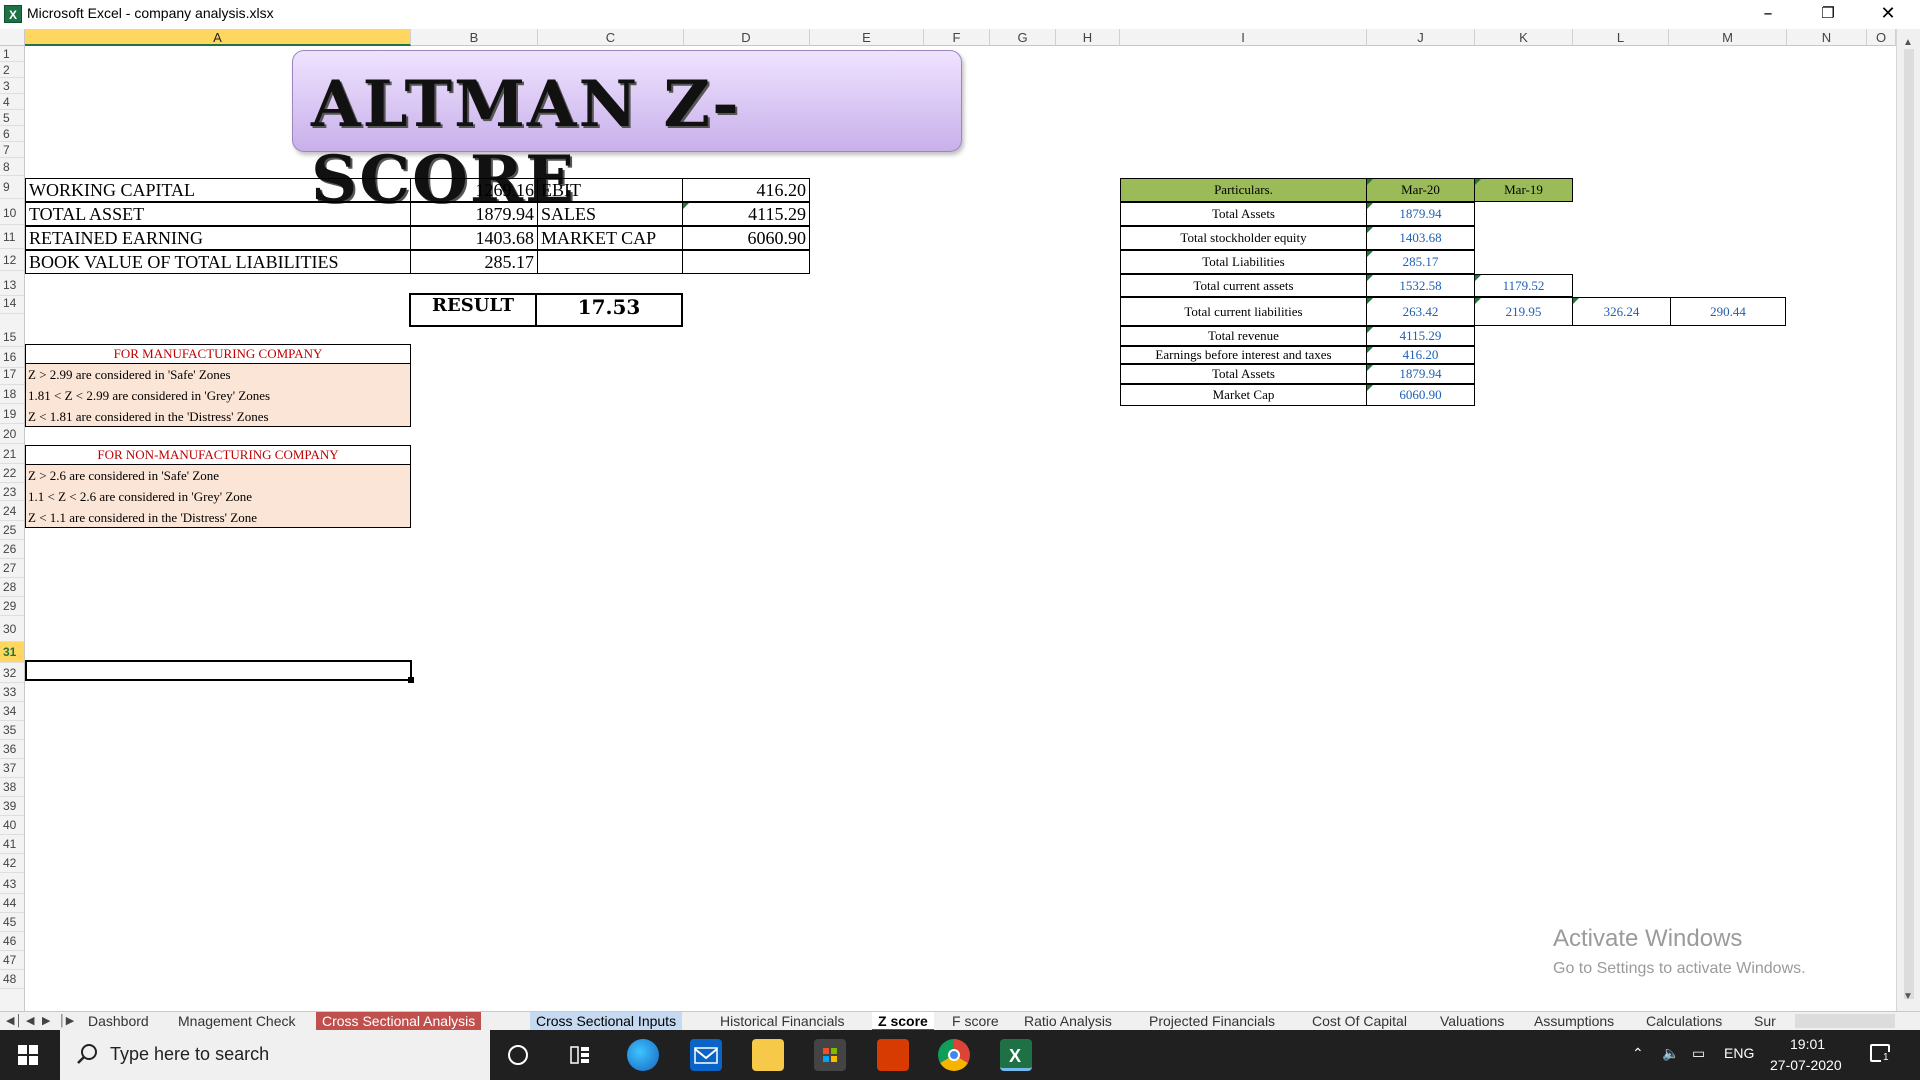 This screenshot has height=1080, width=1920. What do you see at coordinates (1698, 1053) in the screenshot?
I see `battery-icon: ▭` at bounding box center [1698, 1053].